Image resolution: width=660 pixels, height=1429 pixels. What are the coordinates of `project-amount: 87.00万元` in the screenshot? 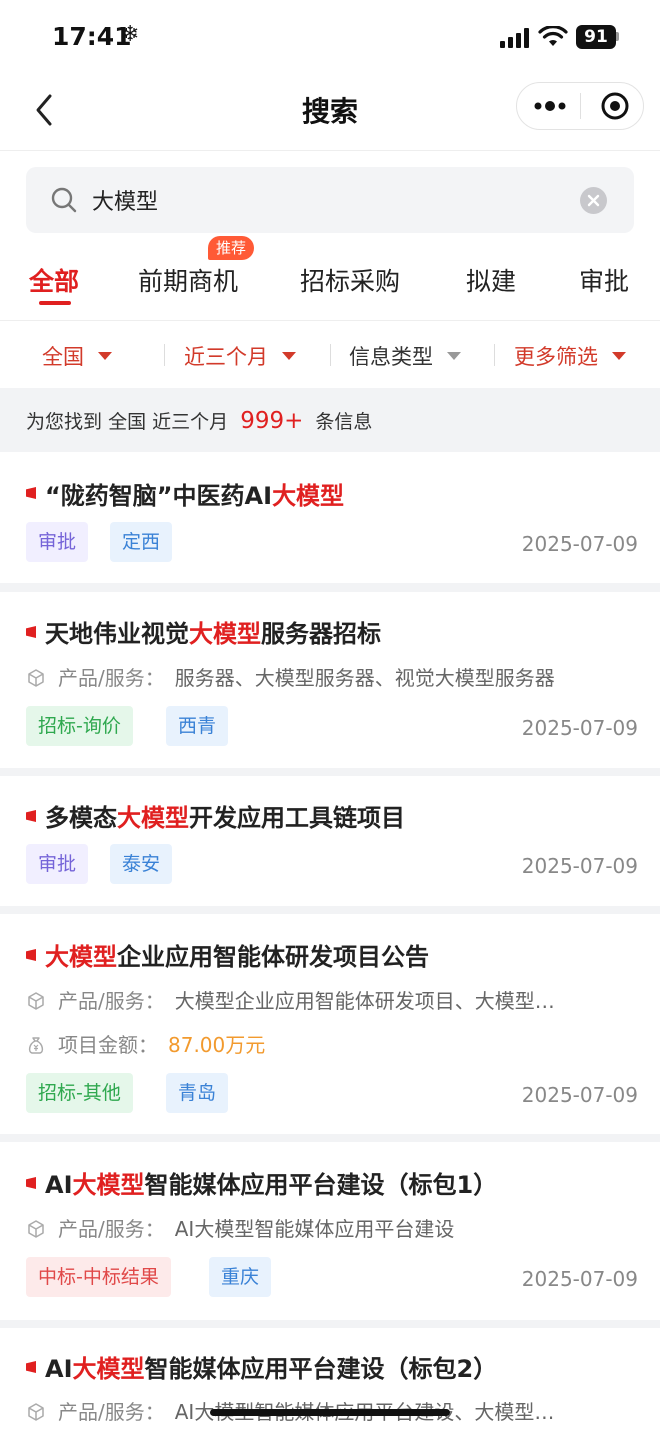 It's located at (217, 1045).